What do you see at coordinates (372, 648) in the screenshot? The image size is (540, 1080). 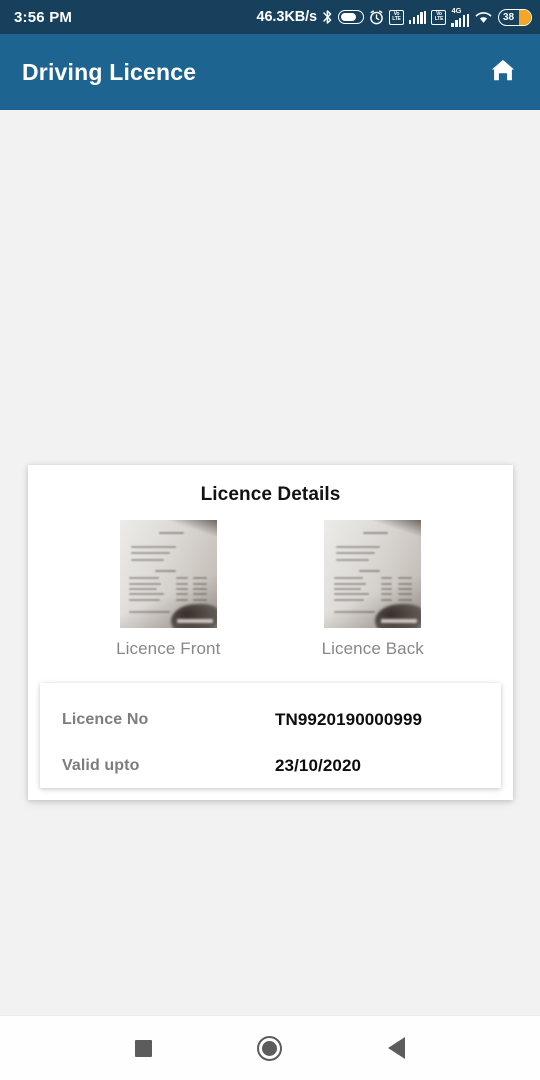 I see `licence-back-label: Licence Back` at bounding box center [372, 648].